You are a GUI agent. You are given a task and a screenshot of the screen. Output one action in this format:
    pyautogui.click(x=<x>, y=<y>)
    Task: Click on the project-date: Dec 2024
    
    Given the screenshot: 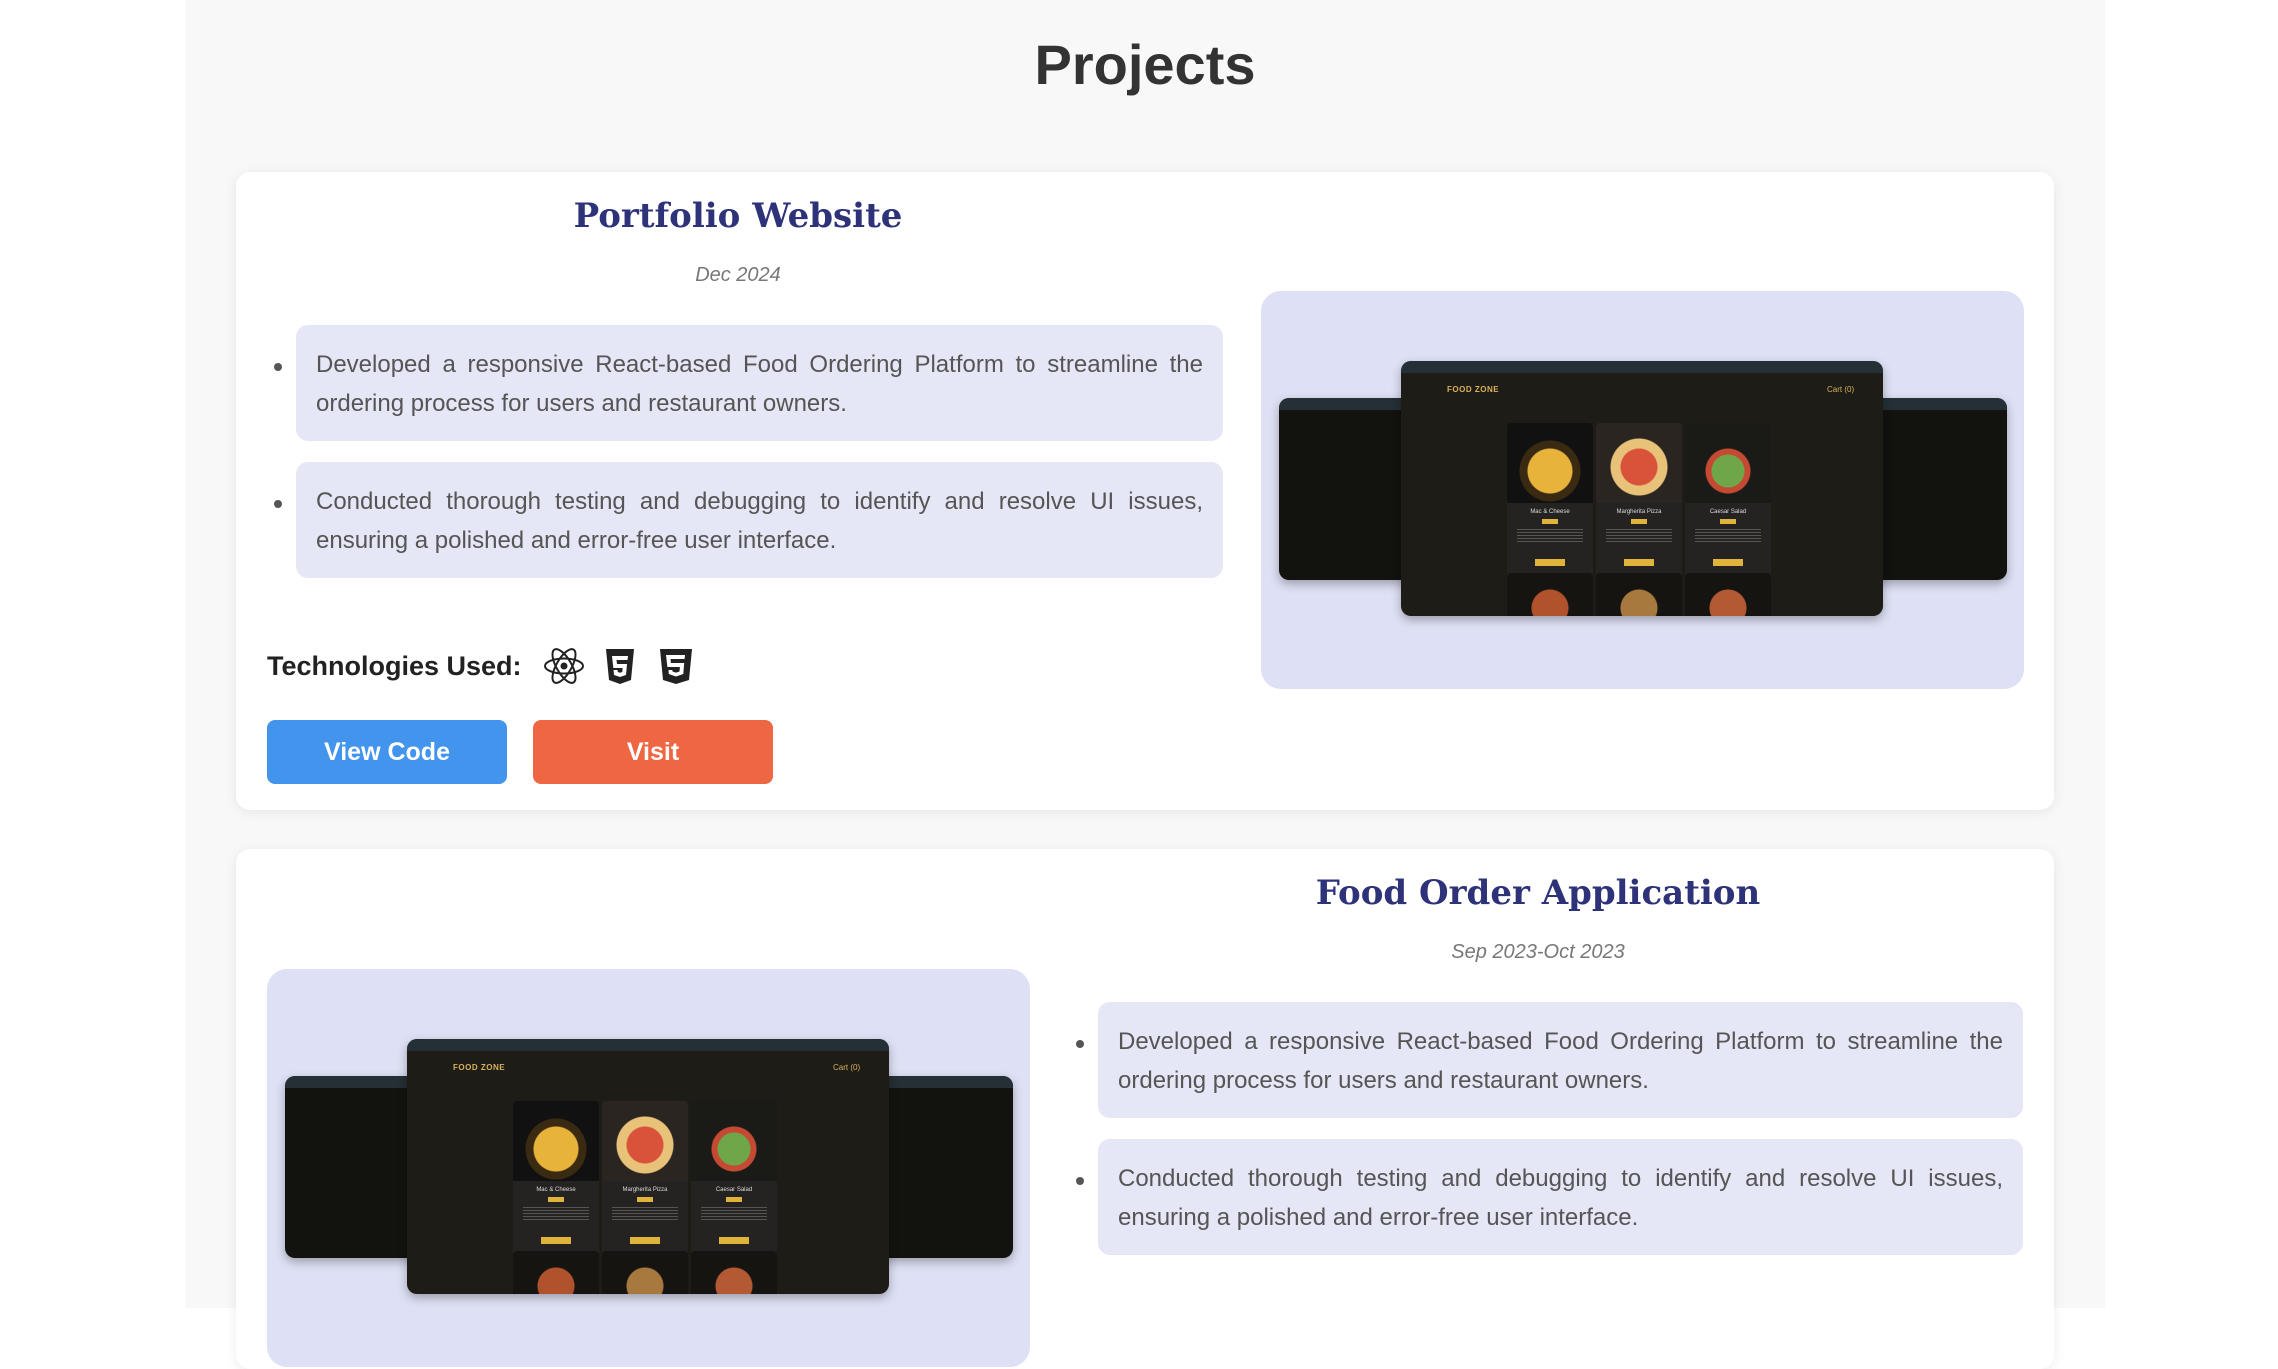 What is the action you would take?
    pyautogui.click(x=738, y=275)
    